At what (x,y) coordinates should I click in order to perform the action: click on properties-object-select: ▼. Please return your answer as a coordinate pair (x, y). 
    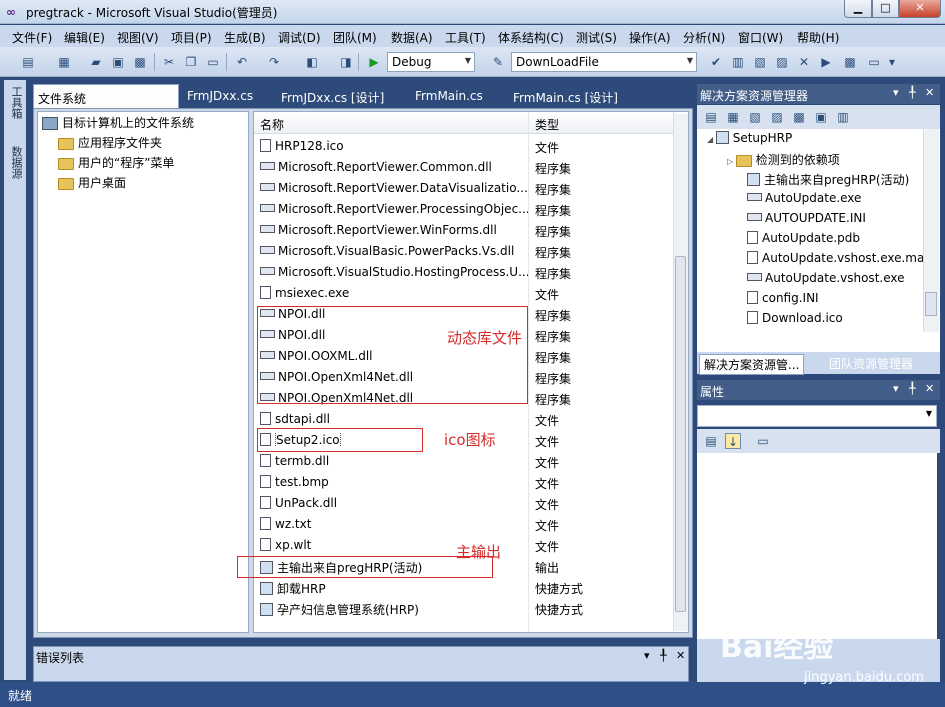
    Looking at the image, I should click on (817, 416).